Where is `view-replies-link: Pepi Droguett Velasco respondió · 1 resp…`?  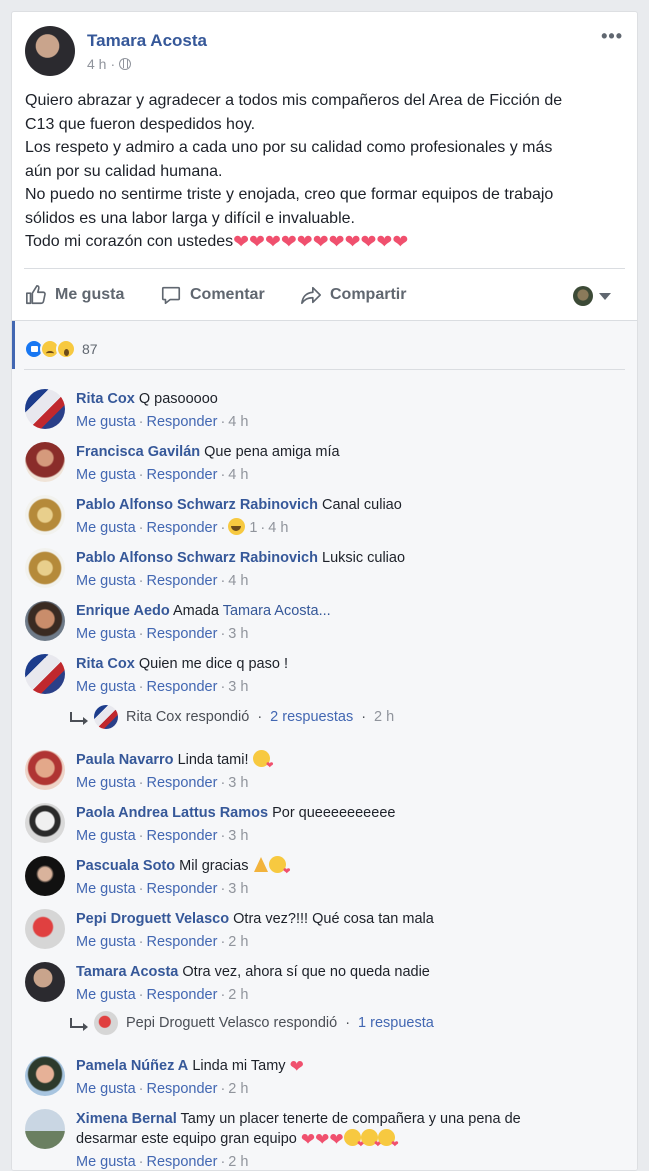 view-replies-link: Pepi Droguett Velasco respondió · 1 resp… is located at coordinates (252, 1023).